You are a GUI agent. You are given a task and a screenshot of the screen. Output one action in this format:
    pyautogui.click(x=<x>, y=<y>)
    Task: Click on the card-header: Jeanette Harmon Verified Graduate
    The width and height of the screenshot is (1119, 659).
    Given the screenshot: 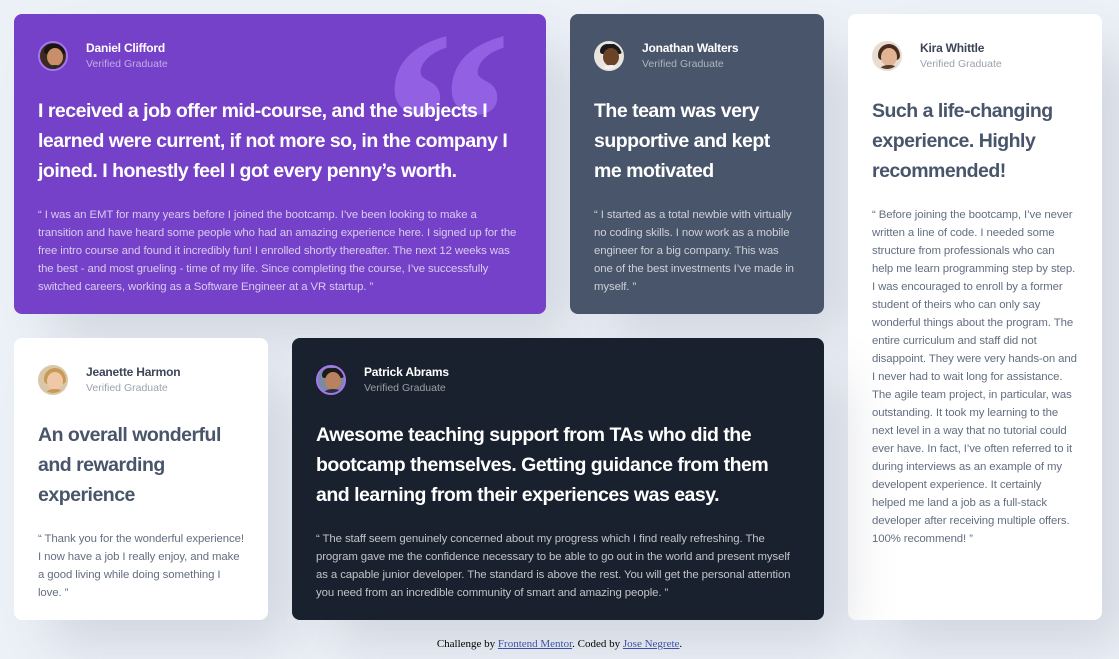 What is the action you would take?
    pyautogui.click(x=141, y=380)
    